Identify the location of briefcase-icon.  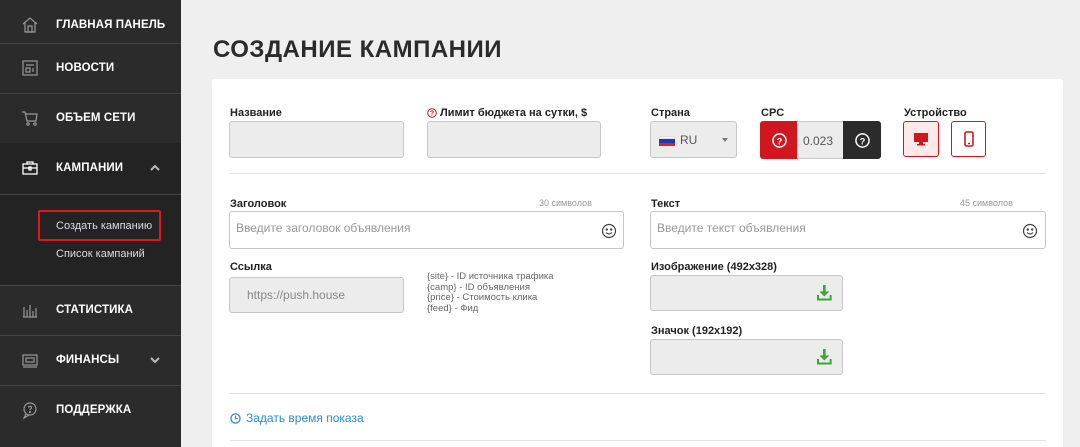
(30, 168).